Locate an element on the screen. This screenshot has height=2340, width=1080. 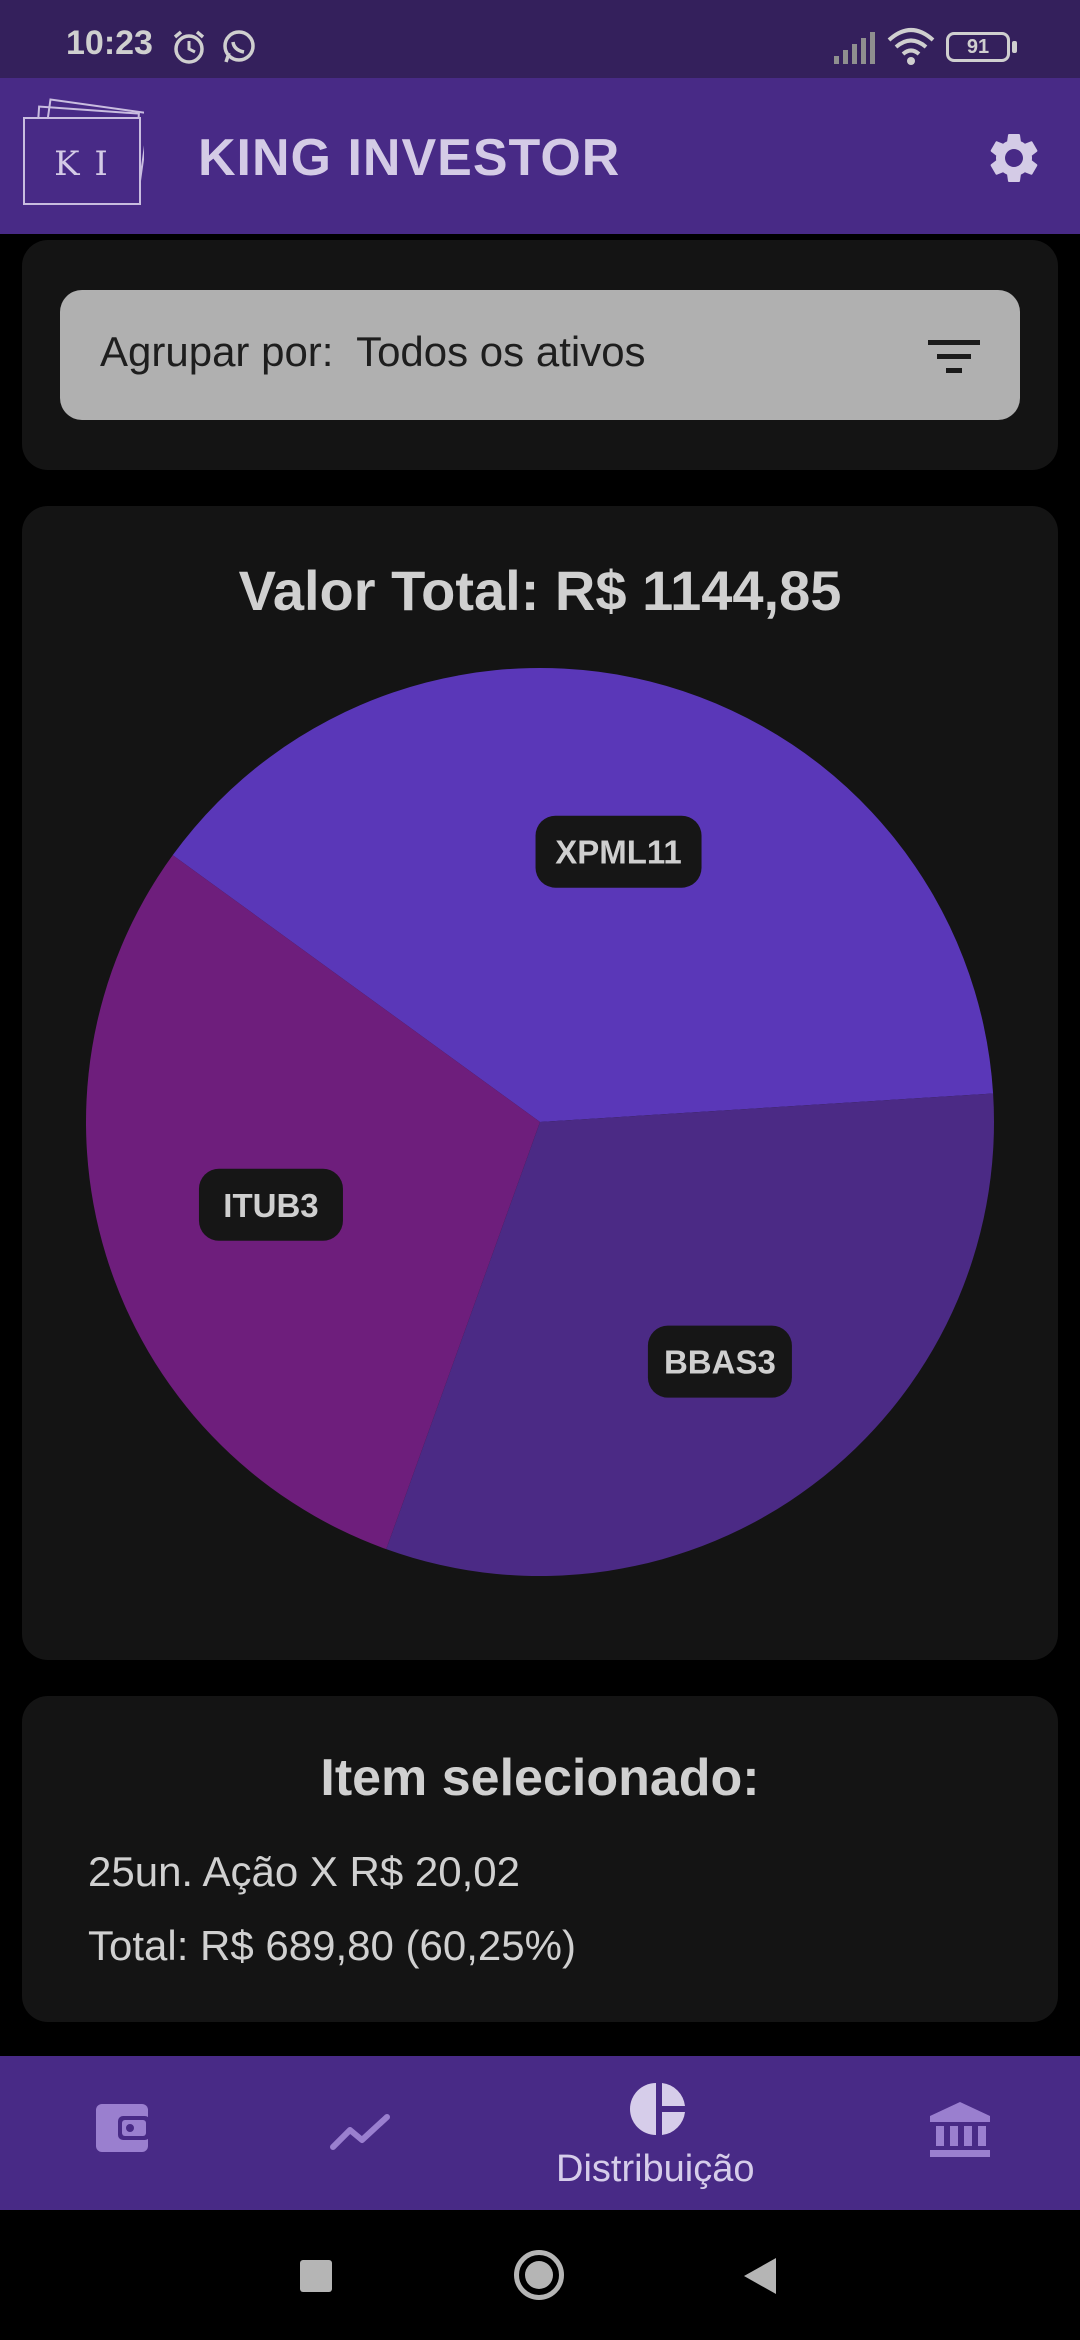
pie-label-text: BBAS3 is located at coordinates (720, 1362).